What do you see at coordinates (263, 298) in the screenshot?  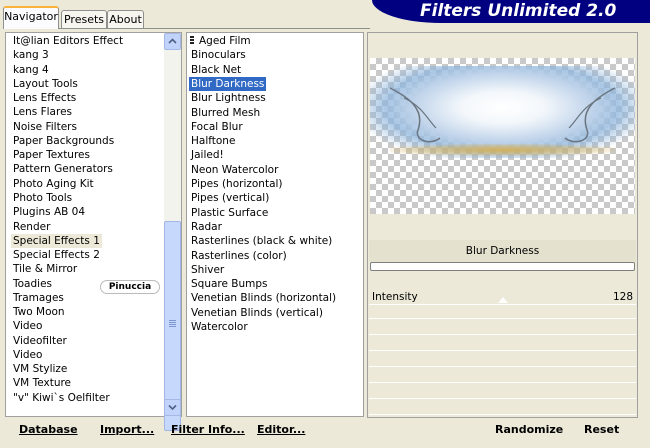 I see `filter-item: Venetian Blinds (horizontal)` at bounding box center [263, 298].